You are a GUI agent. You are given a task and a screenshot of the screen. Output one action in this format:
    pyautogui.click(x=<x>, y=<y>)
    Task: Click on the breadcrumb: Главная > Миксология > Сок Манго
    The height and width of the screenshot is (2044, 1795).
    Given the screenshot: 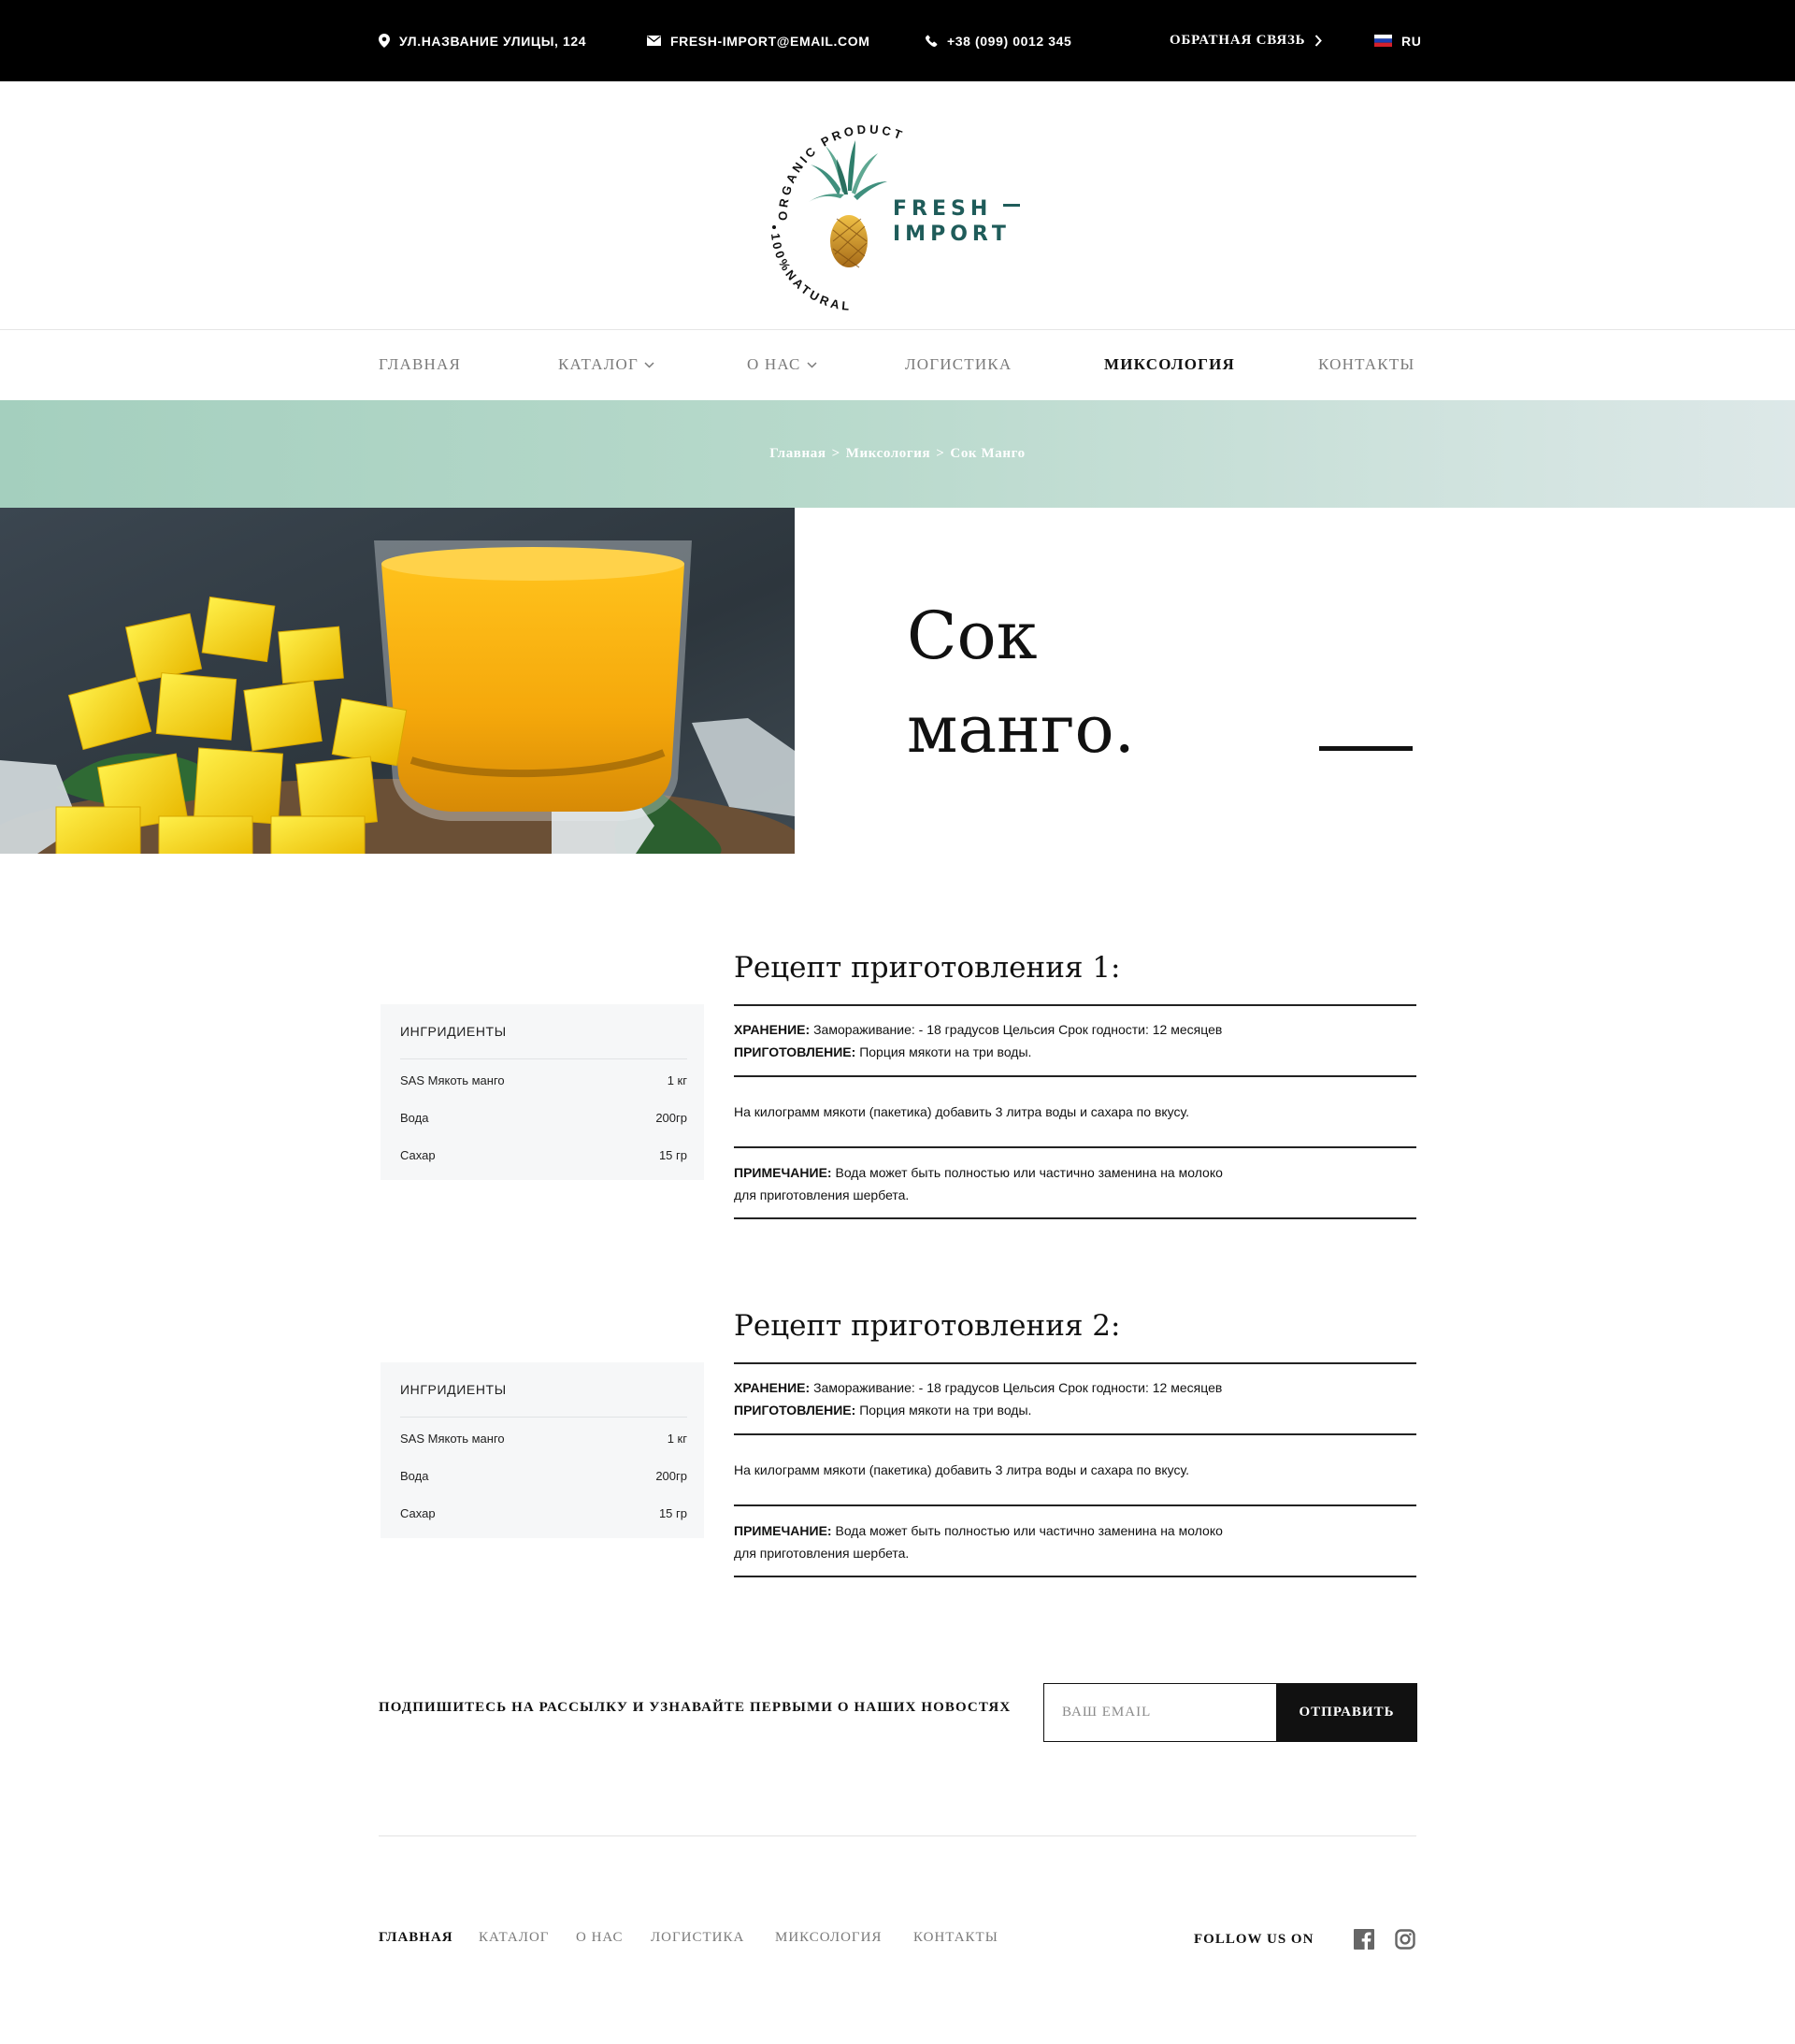 What is the action you would take?
    pyautogui.click(x=897, y=454)
    